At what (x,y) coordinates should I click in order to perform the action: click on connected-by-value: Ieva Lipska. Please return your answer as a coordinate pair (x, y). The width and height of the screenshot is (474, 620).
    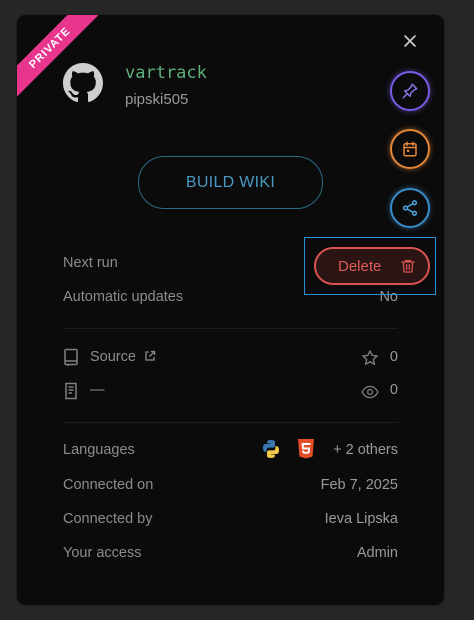
    Looking at the image, I should click on (361, 519).